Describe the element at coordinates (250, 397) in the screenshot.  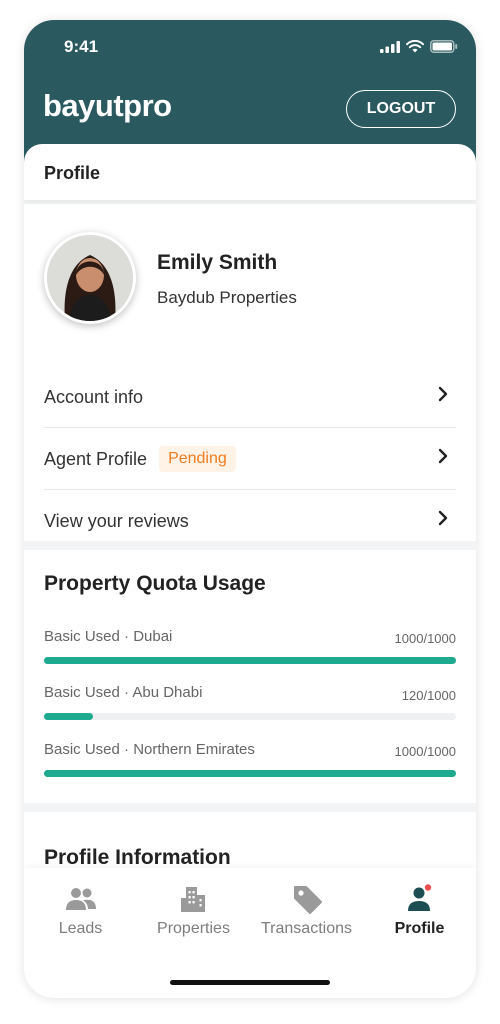
I see `menu-item-account-info: Account info` at that location.